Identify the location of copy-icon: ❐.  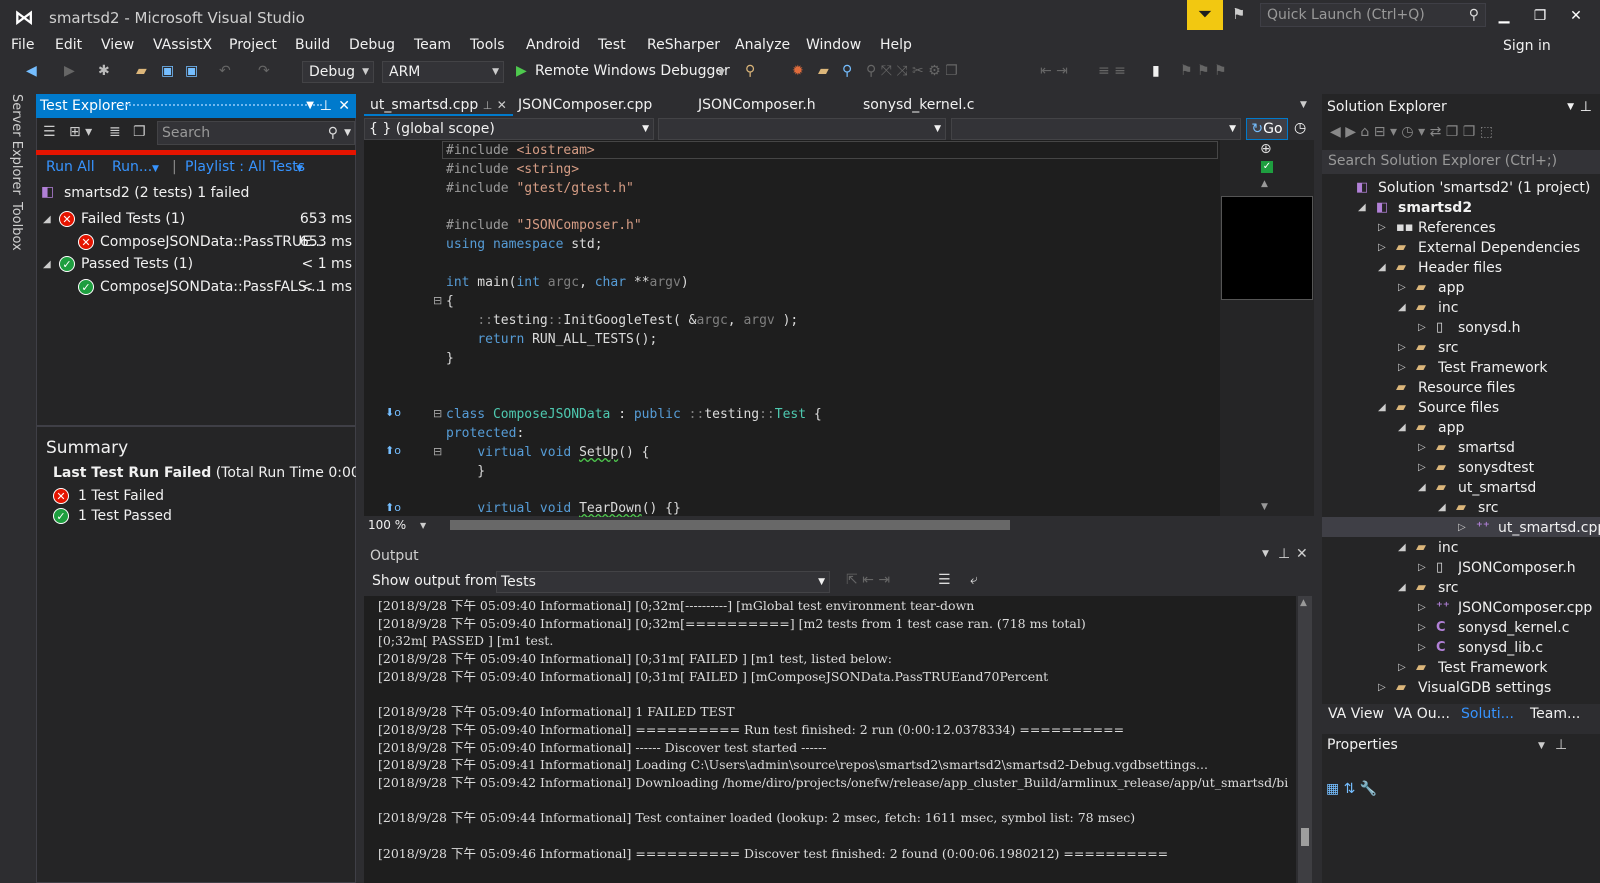
(139, 132).